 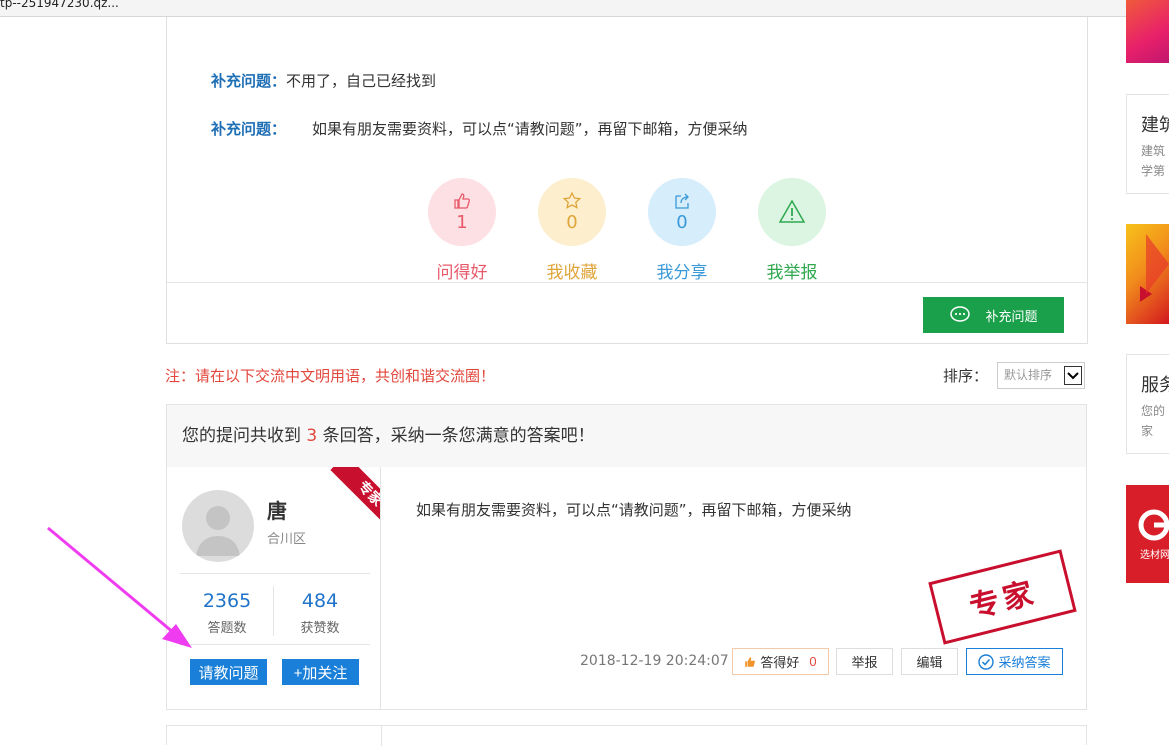 What do you see at coordinates (330, 376) in the screenshot?
I see `notice-text: 注：请在以下交流中文明用语，共创和谐交流圈！` at bounding box center [330, 376].